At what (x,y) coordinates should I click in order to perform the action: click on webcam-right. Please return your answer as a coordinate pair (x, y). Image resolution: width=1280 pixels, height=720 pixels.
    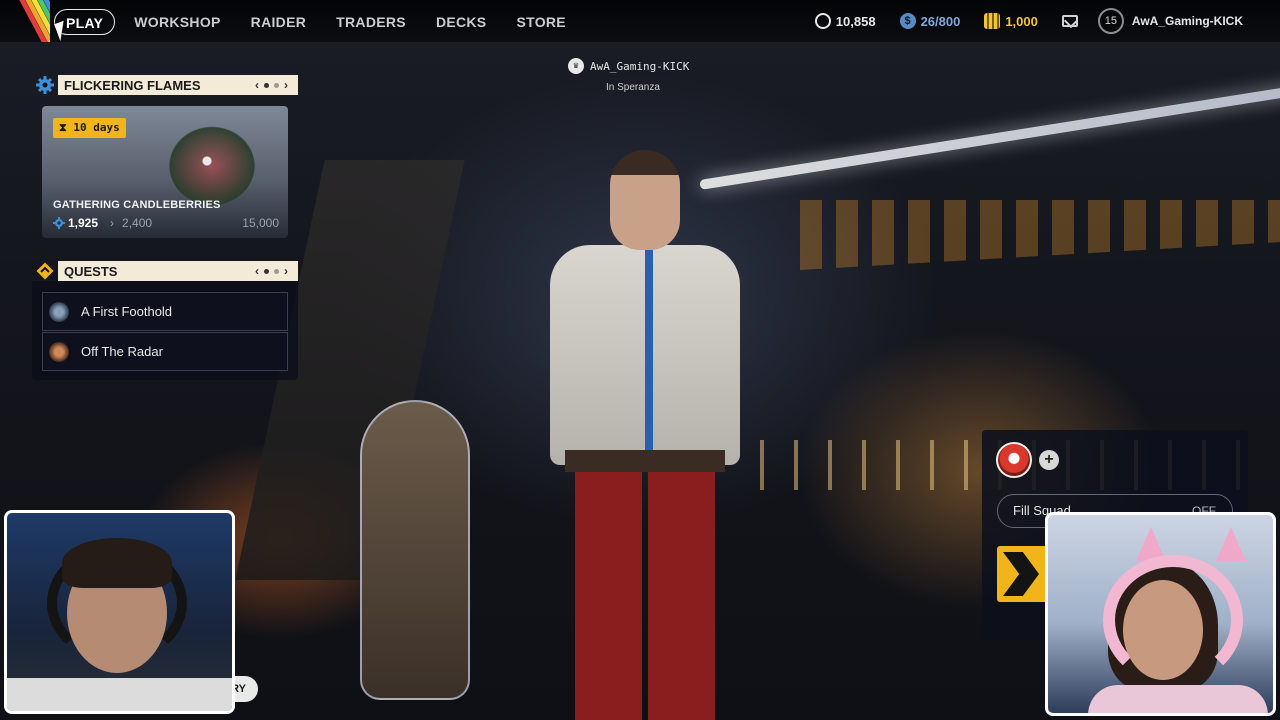
    Looking at the image, I should click on (1160, 614).